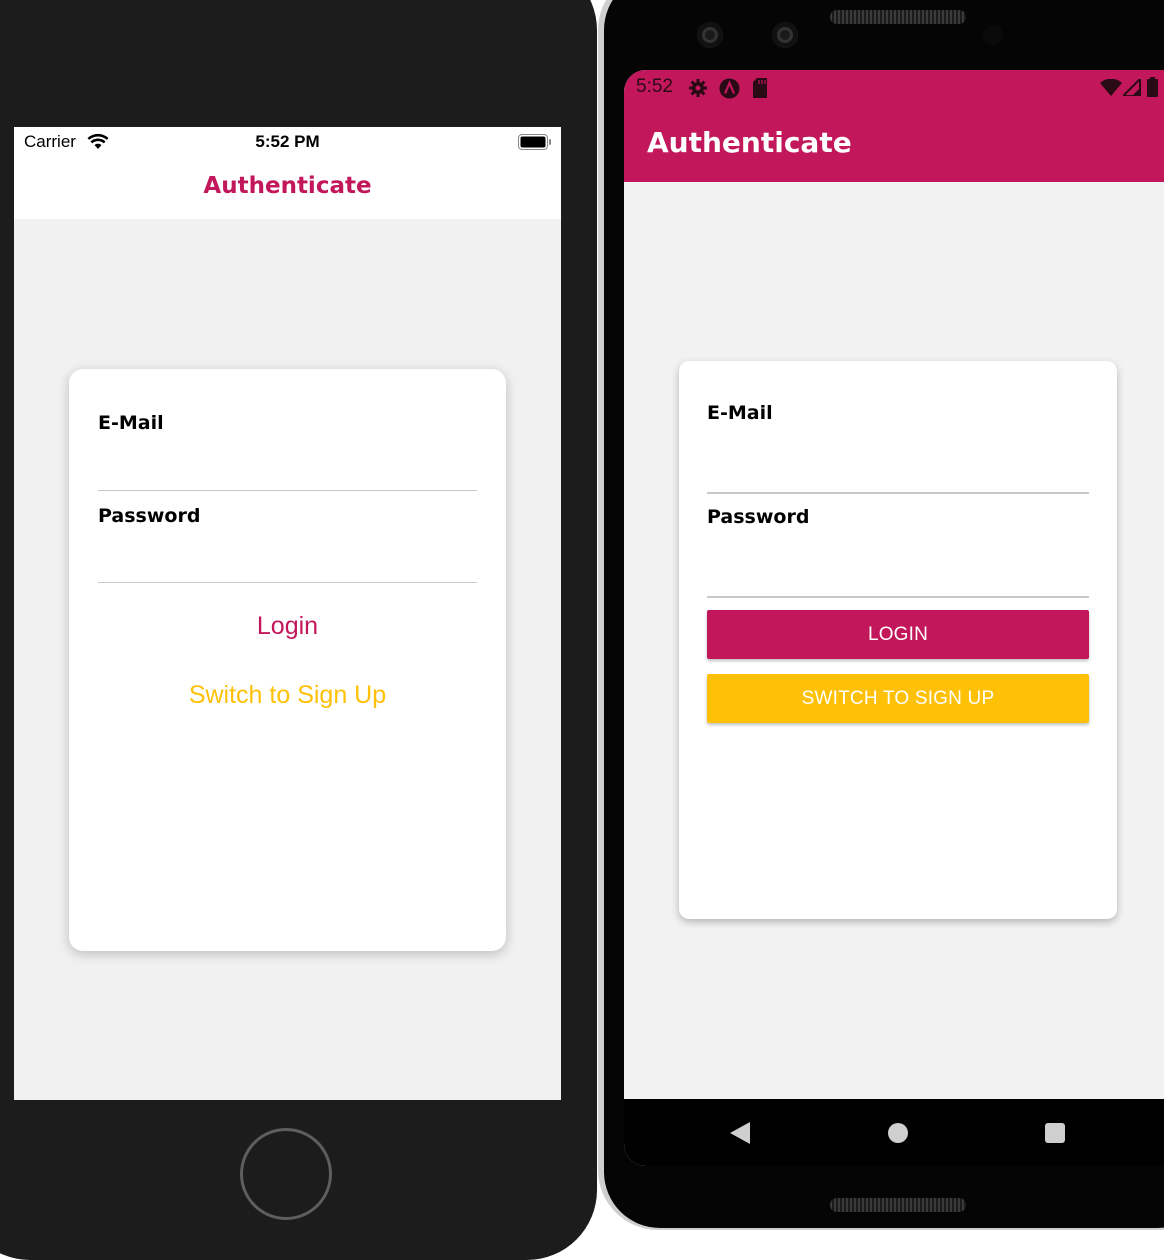  Describe the element at coordinates (898, 1133) in the screenshot. I see `home-icon` at that location.